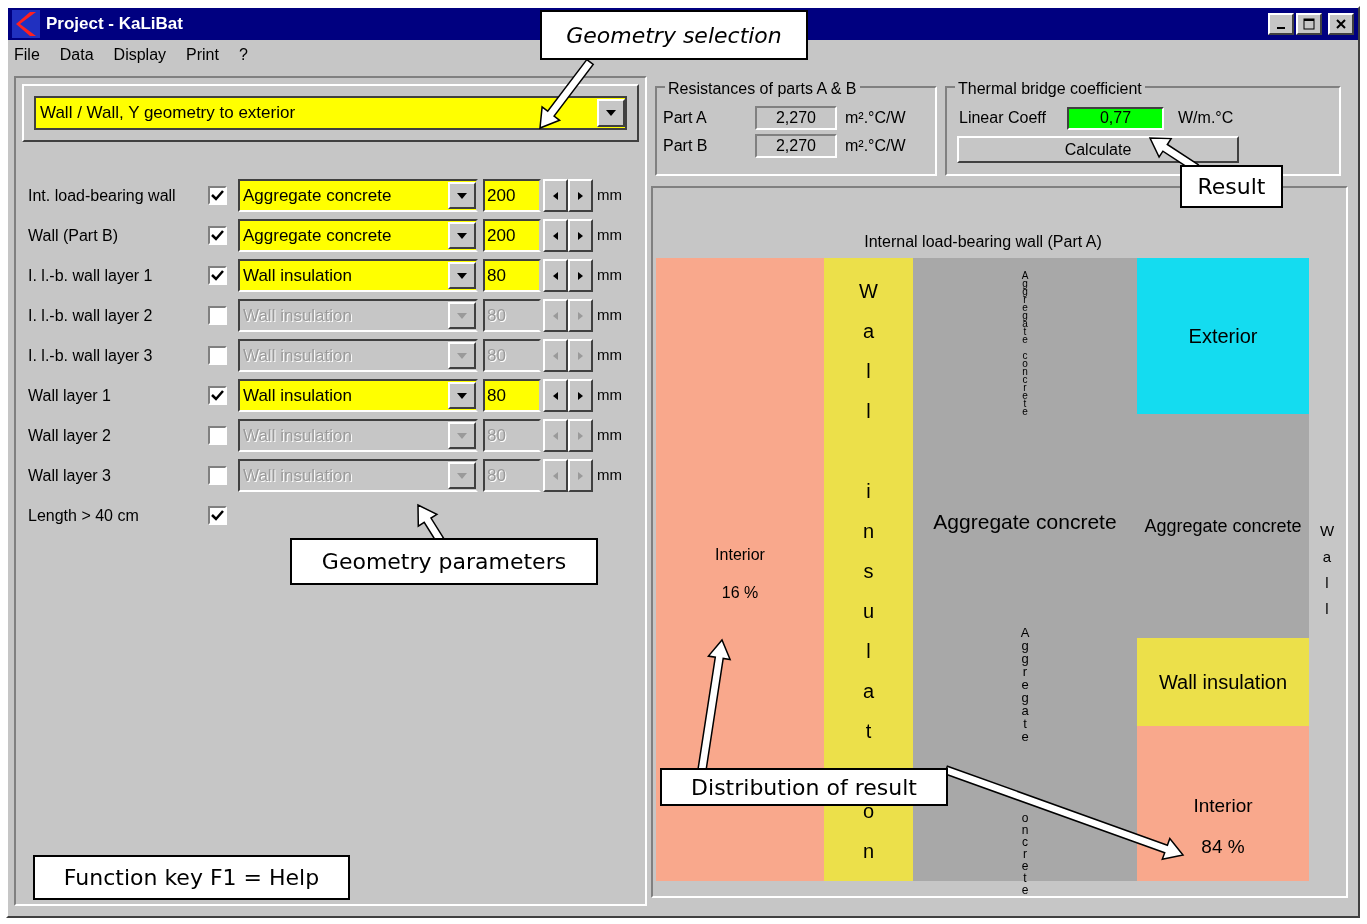 This screenshot has width=1367, height=924. I want to click on field-label: Linear Coeff, so click(1003, 118).